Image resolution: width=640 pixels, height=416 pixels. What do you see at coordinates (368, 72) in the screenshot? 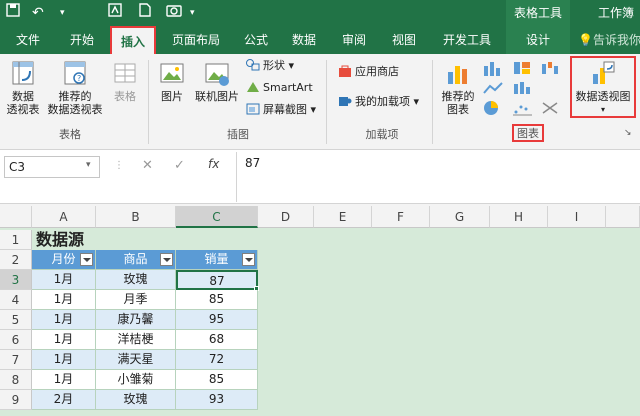
I see `store-button: 应用商店` at bounding box center [368, 72].